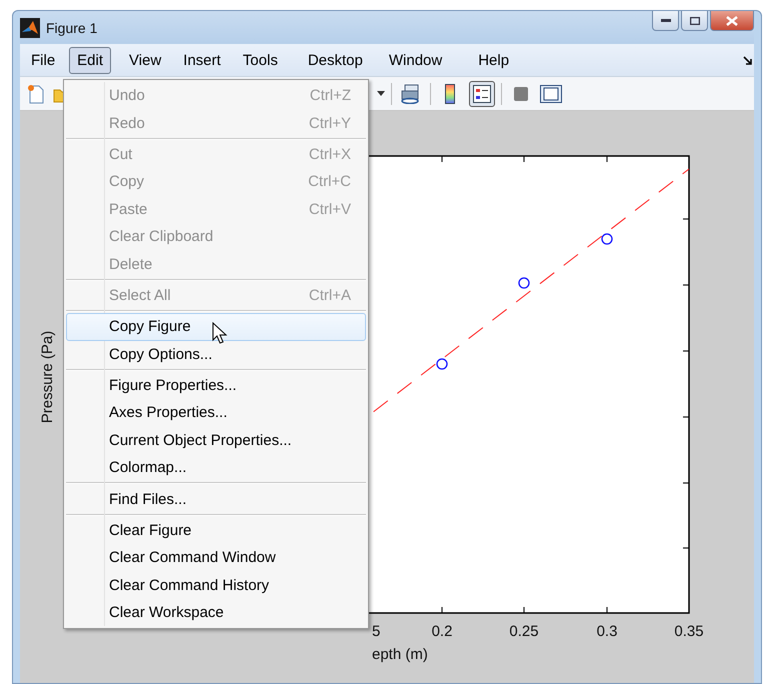  I want to click on dock-arrow-icon, so click(747, 60).